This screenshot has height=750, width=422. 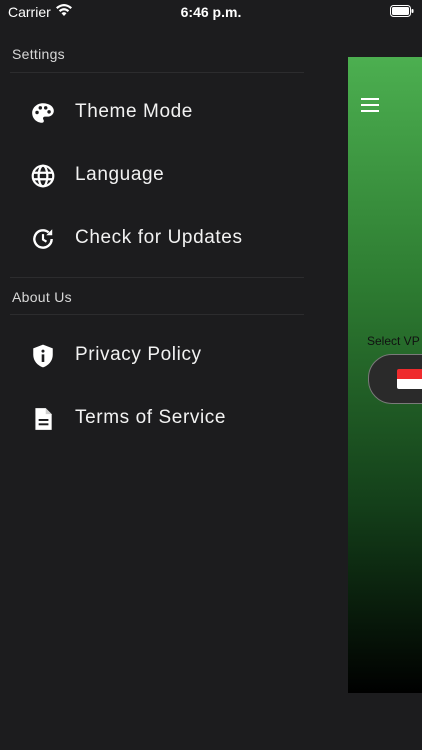 I want to click on clock: 6:46 p.m., so click(x=211, y=12).